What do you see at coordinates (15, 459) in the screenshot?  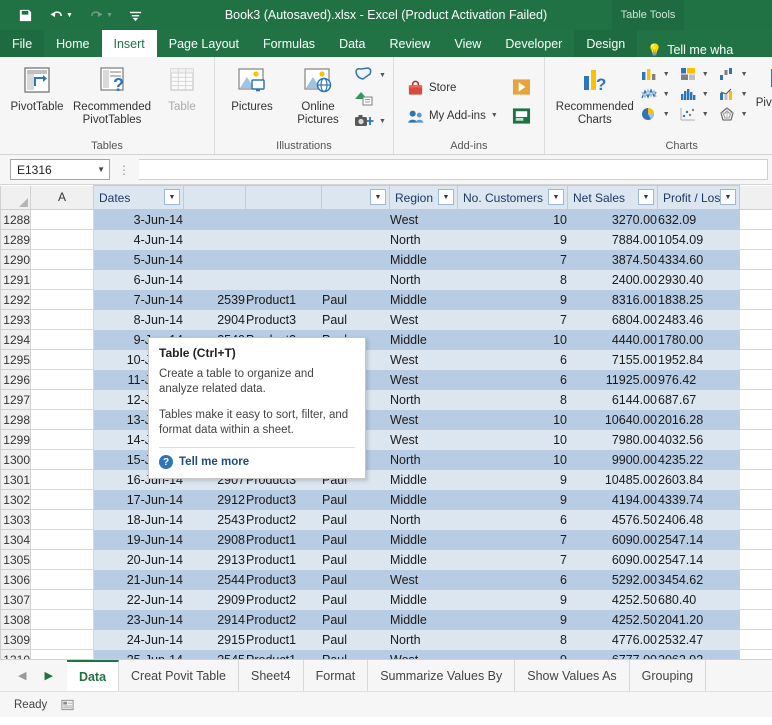 I see `row-header: 1300` at bounding box center [15, 459].